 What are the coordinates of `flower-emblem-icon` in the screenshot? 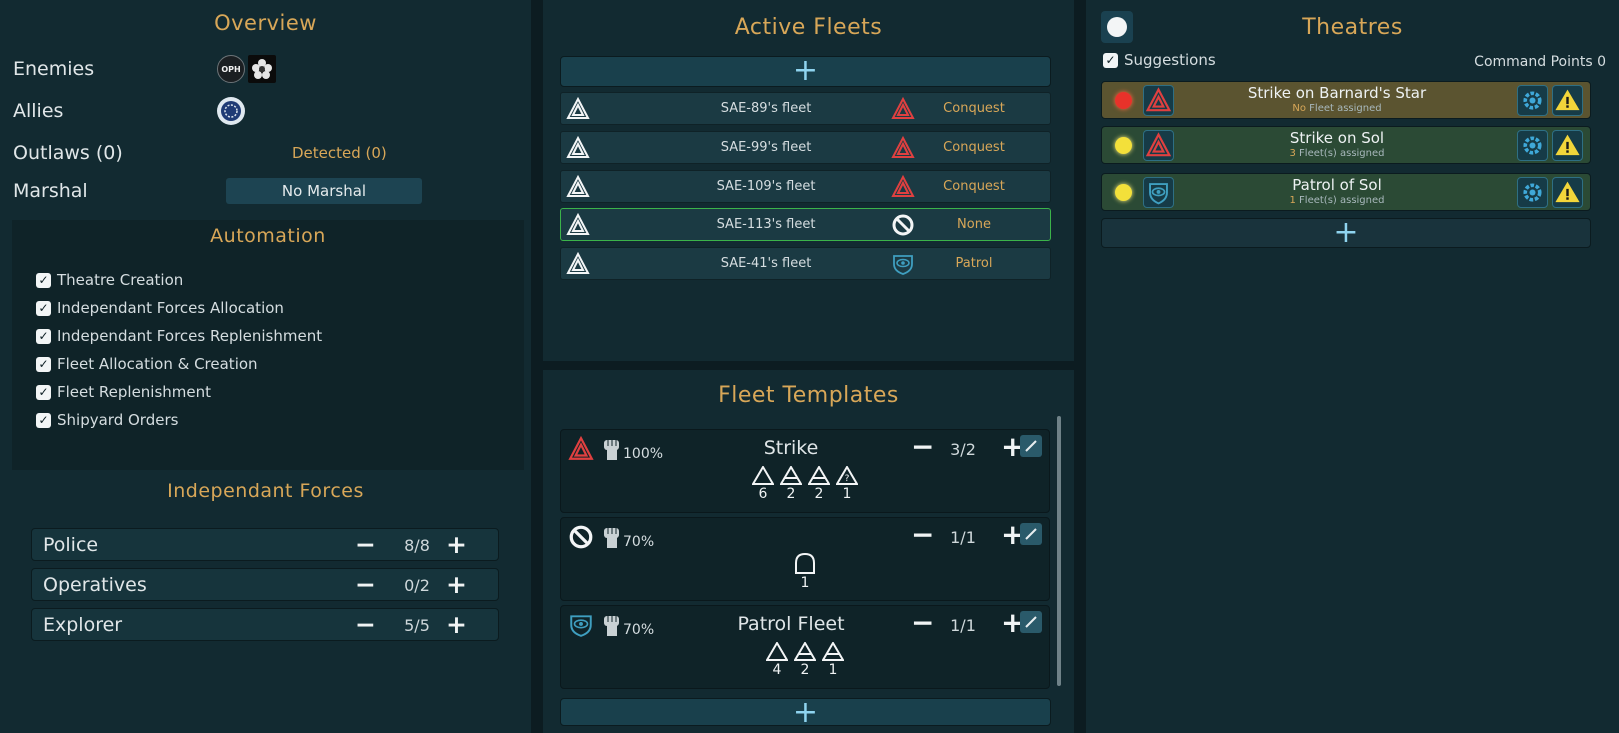 It's located at (262, 69).